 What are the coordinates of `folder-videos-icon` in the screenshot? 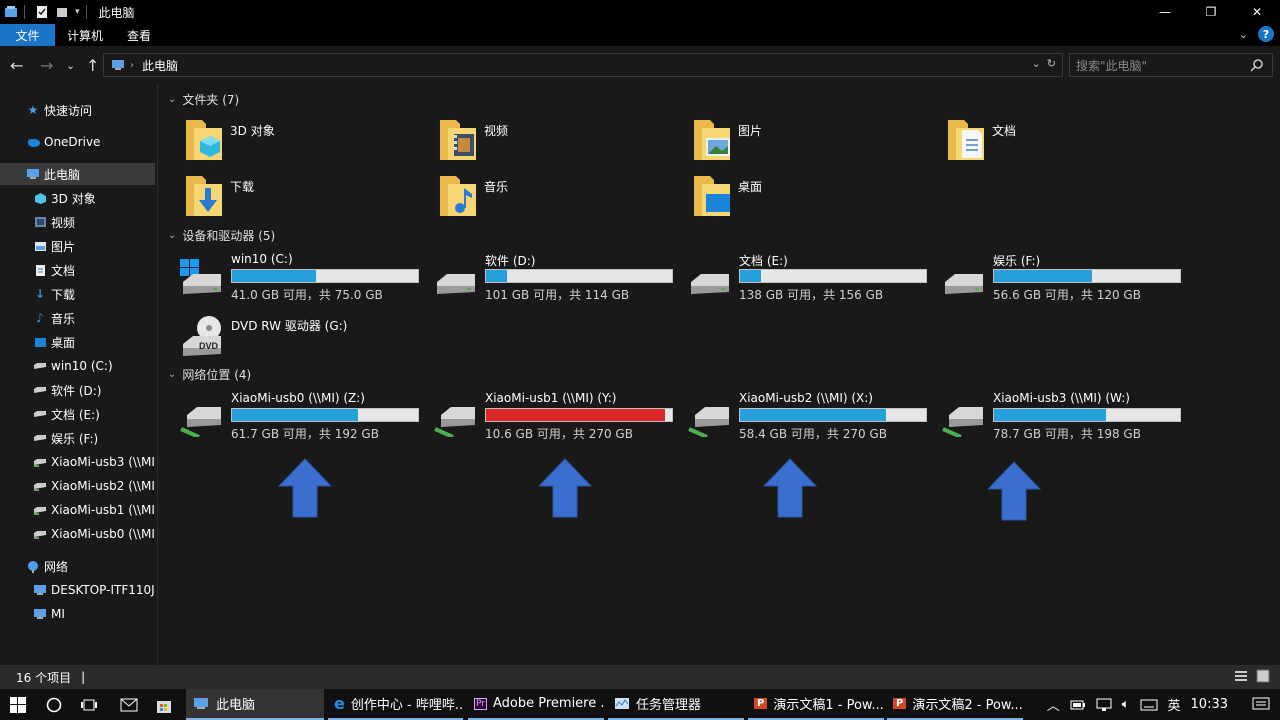 It's located at (458, 140).